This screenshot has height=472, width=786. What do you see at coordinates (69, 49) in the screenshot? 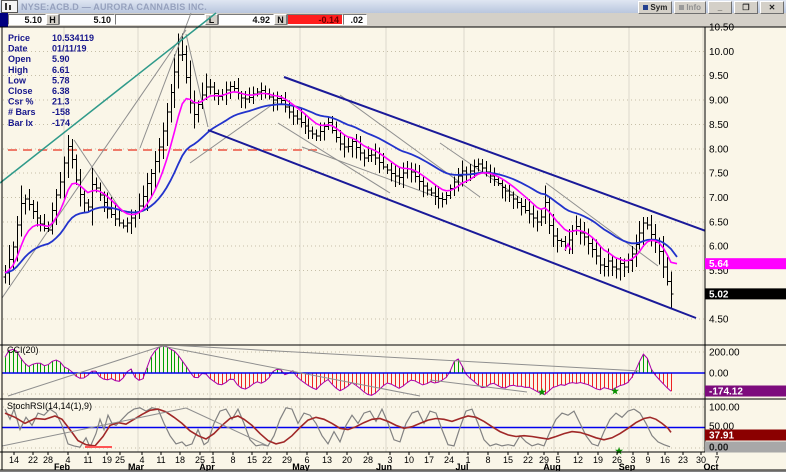
I see `svg-text: 01/11/19` at bounding box center [69, 49].